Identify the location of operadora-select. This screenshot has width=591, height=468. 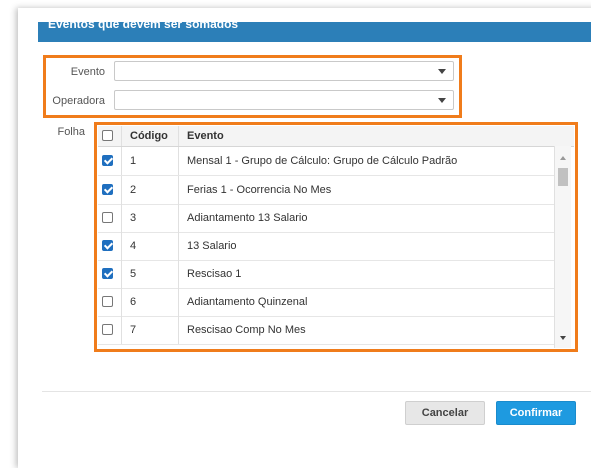
(284, 100).